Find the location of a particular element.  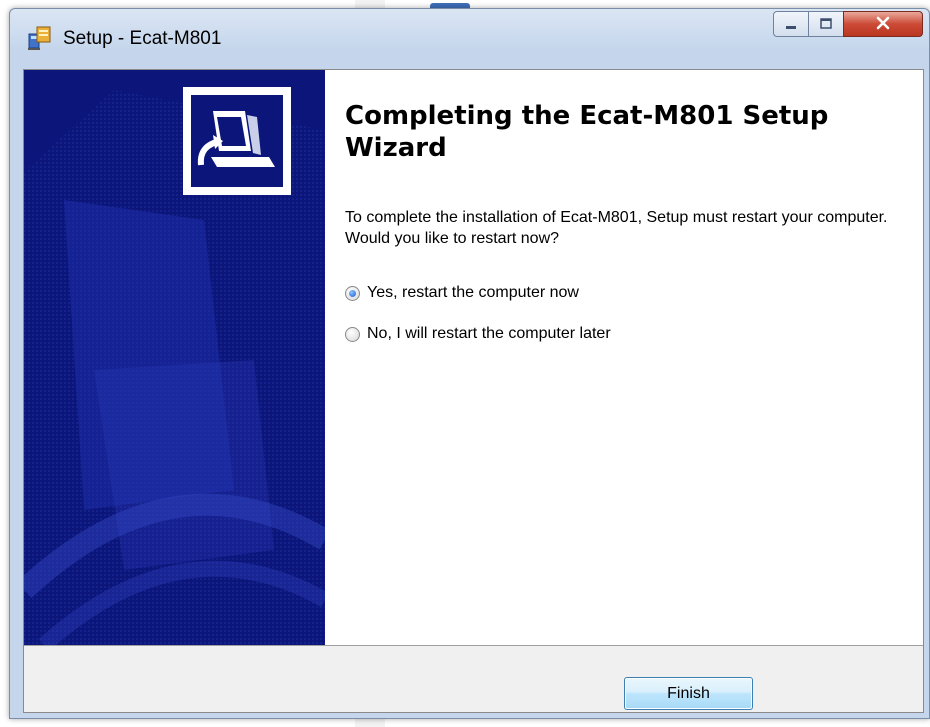

close-button is located at coordinates (883, 24).